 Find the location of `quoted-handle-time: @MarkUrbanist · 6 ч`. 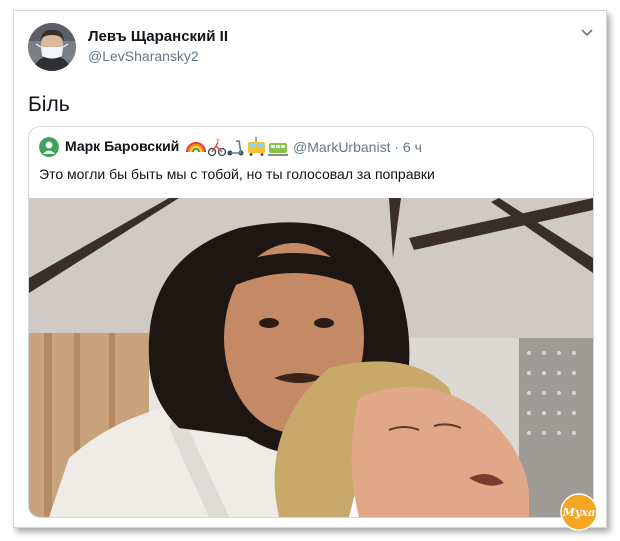

quoted-handle-time: @MarkUrbanist · 6 ч is located at coordinates (357, 147).